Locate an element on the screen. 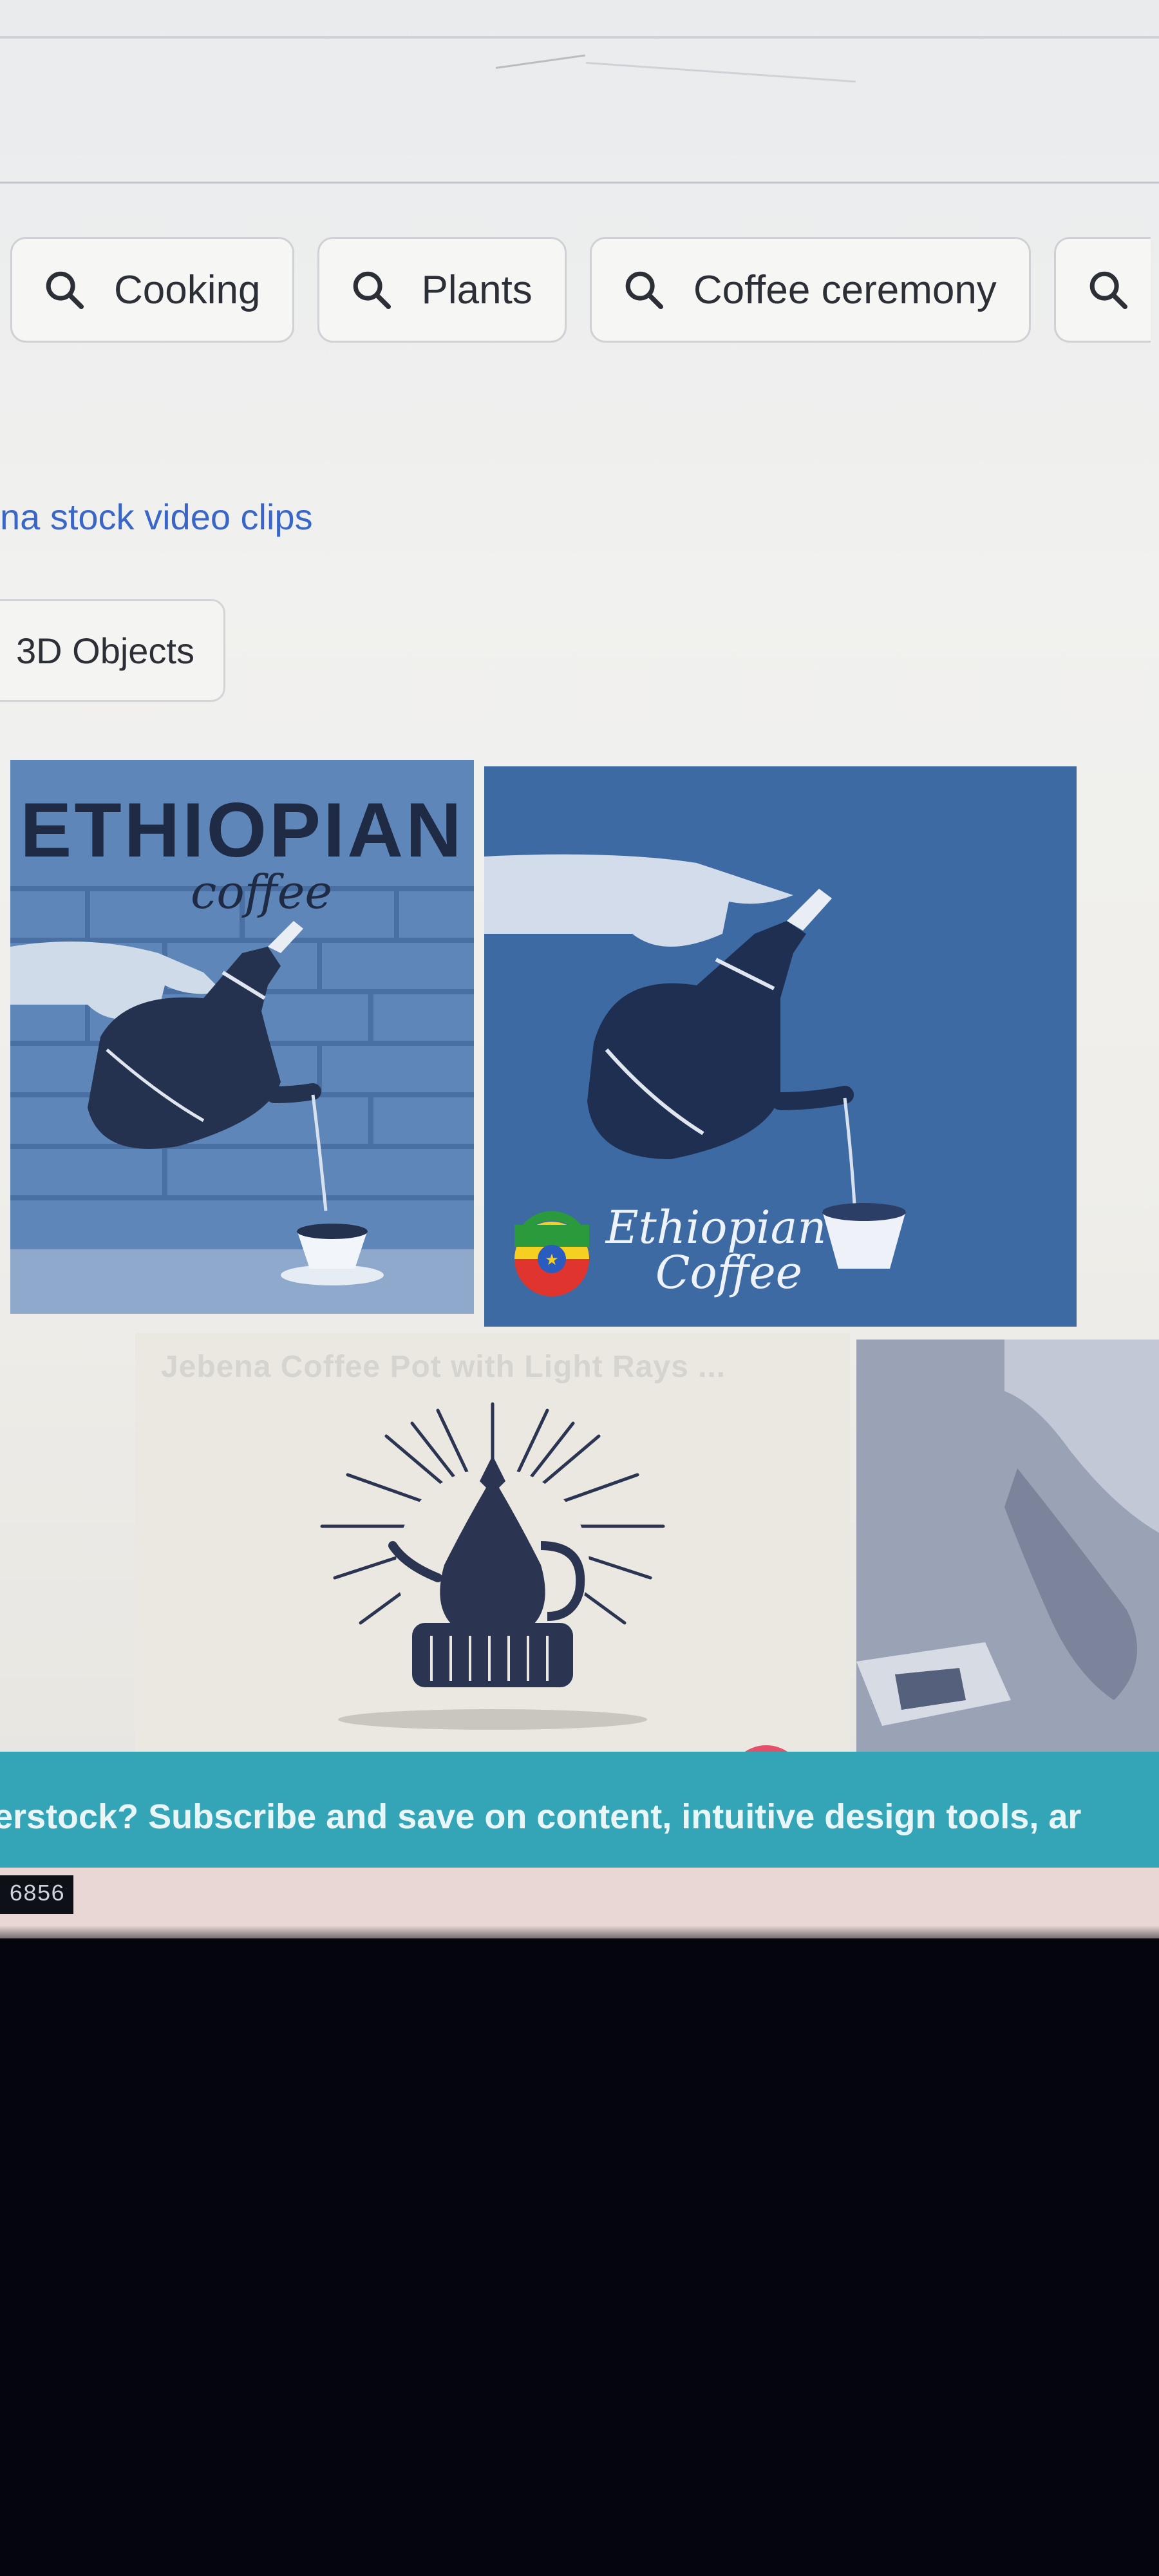  image-tile-ethiopian-coffee: ETHIOPIAN coffee is located at coordinates (242, 1037).